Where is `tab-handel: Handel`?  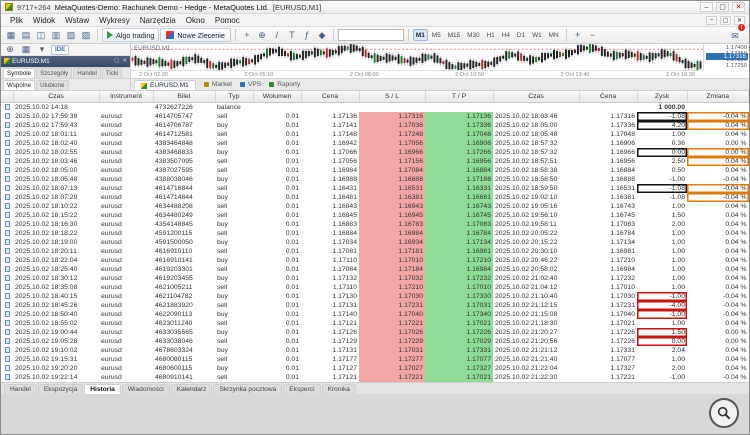
tab-handel: Handel is located at coordinates (87, 73).